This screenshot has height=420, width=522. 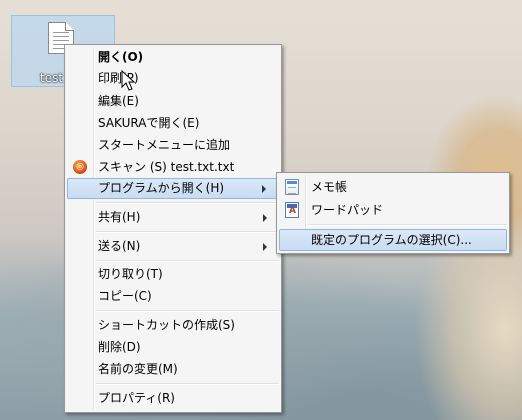 I want to click on submenu-separator, so click(x=407, y=225).